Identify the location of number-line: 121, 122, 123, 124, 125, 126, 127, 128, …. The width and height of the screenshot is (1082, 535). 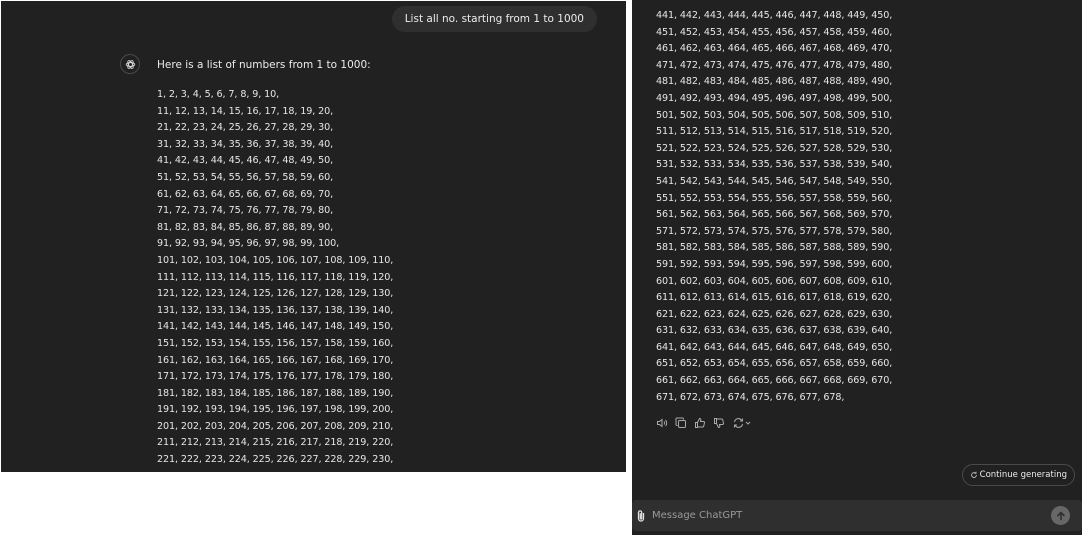
(275, 294).